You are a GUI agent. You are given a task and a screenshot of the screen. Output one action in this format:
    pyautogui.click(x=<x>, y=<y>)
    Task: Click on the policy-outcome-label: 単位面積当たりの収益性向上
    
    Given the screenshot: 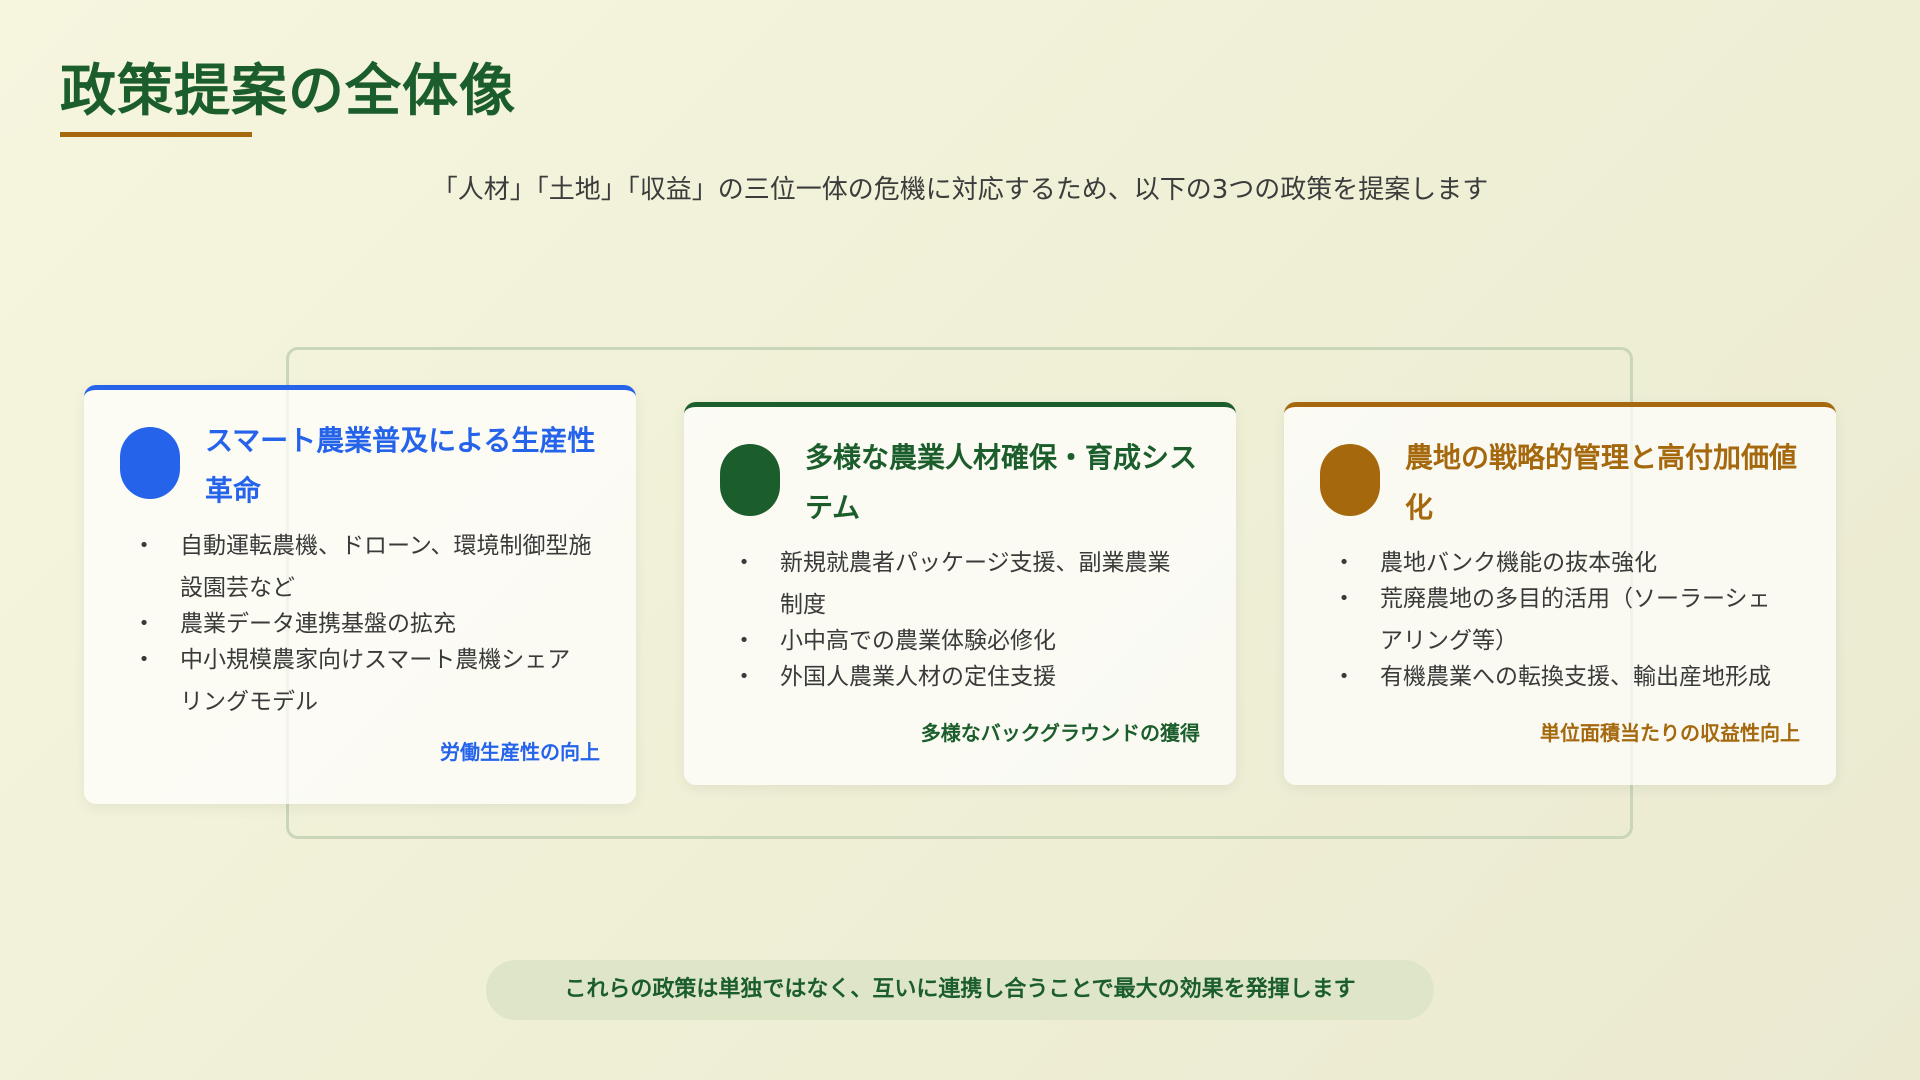 What is the action you would take?
    pyautogui.click(x=1670, y=733)
    